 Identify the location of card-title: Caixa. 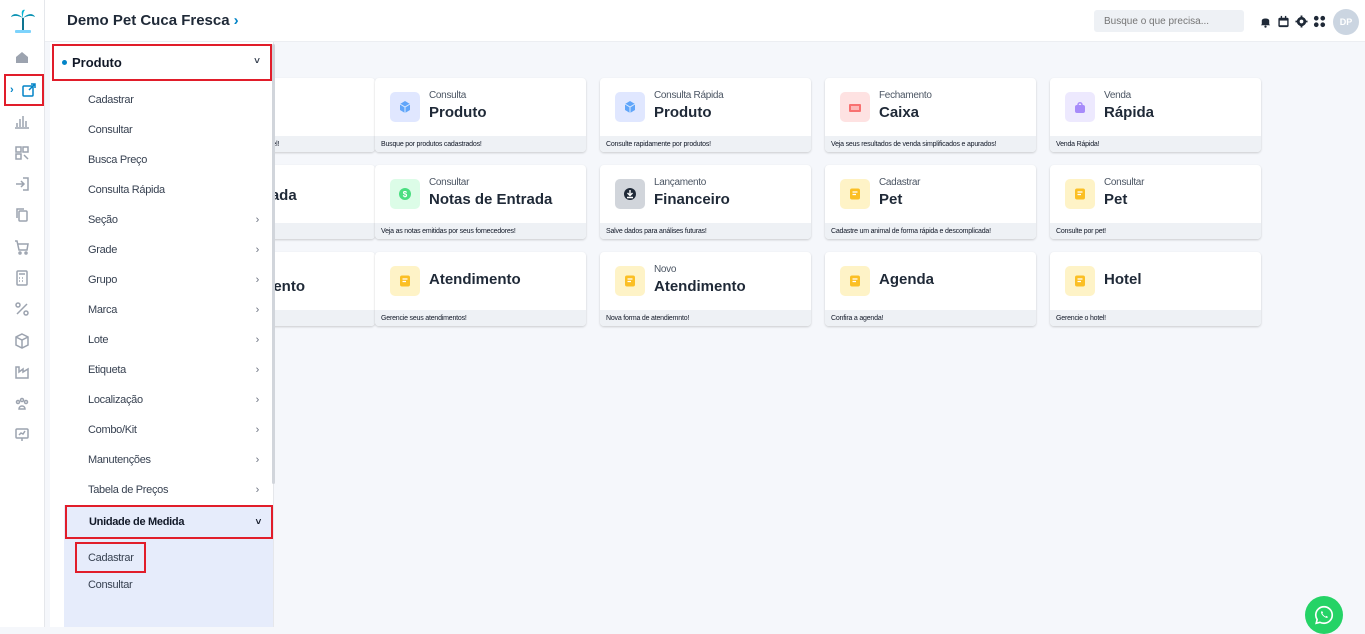
(899, 112).